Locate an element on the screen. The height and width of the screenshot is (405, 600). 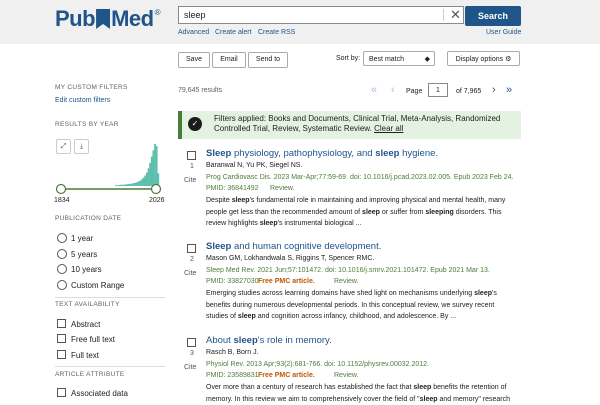
year-start-handle is located at coordinates (61, 189).